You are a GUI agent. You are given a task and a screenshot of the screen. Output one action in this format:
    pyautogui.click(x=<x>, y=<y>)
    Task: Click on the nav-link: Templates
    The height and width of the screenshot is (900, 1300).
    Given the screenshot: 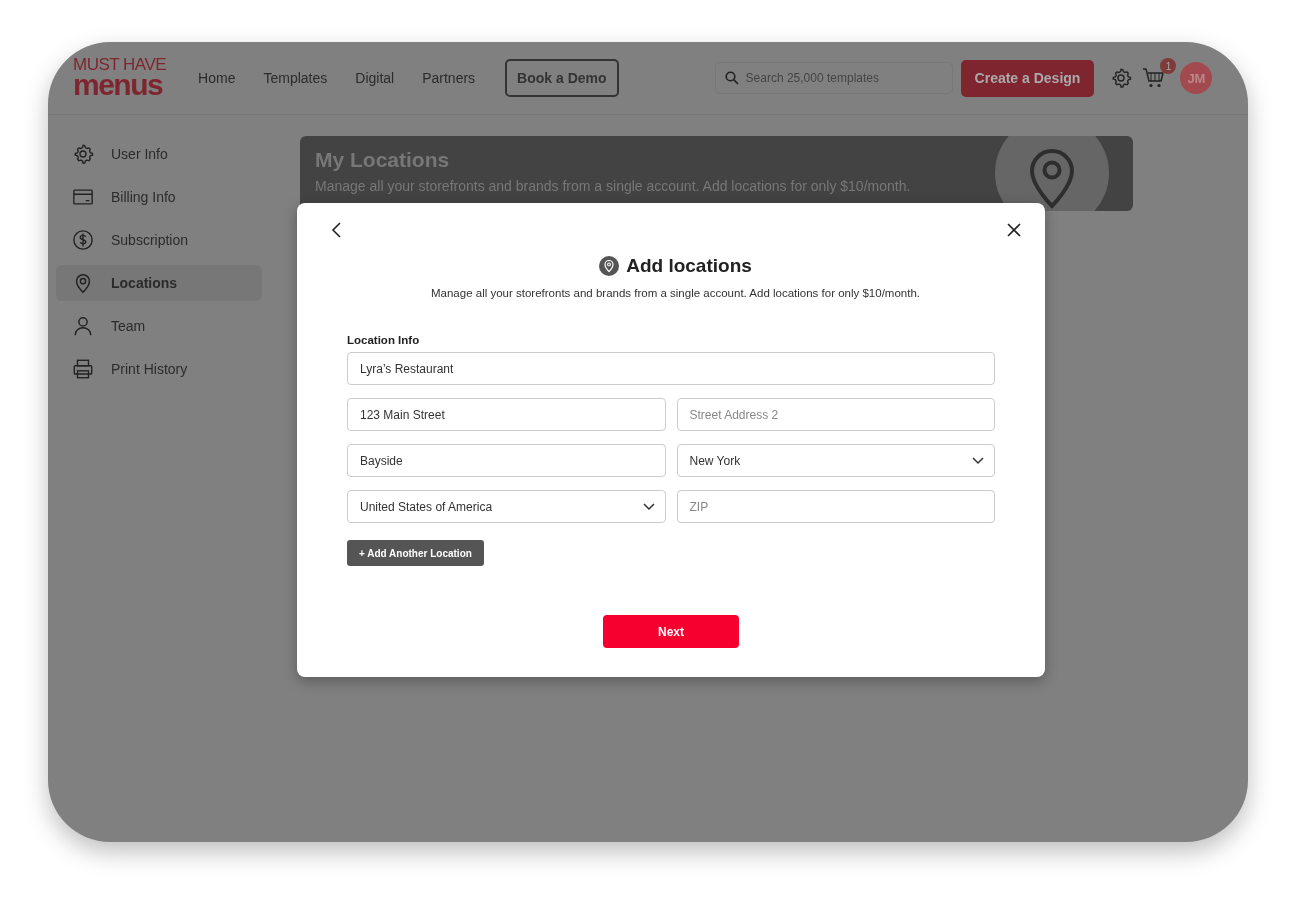 What is the action you would take?
    pyautogui.click(x=295, y=78)
    